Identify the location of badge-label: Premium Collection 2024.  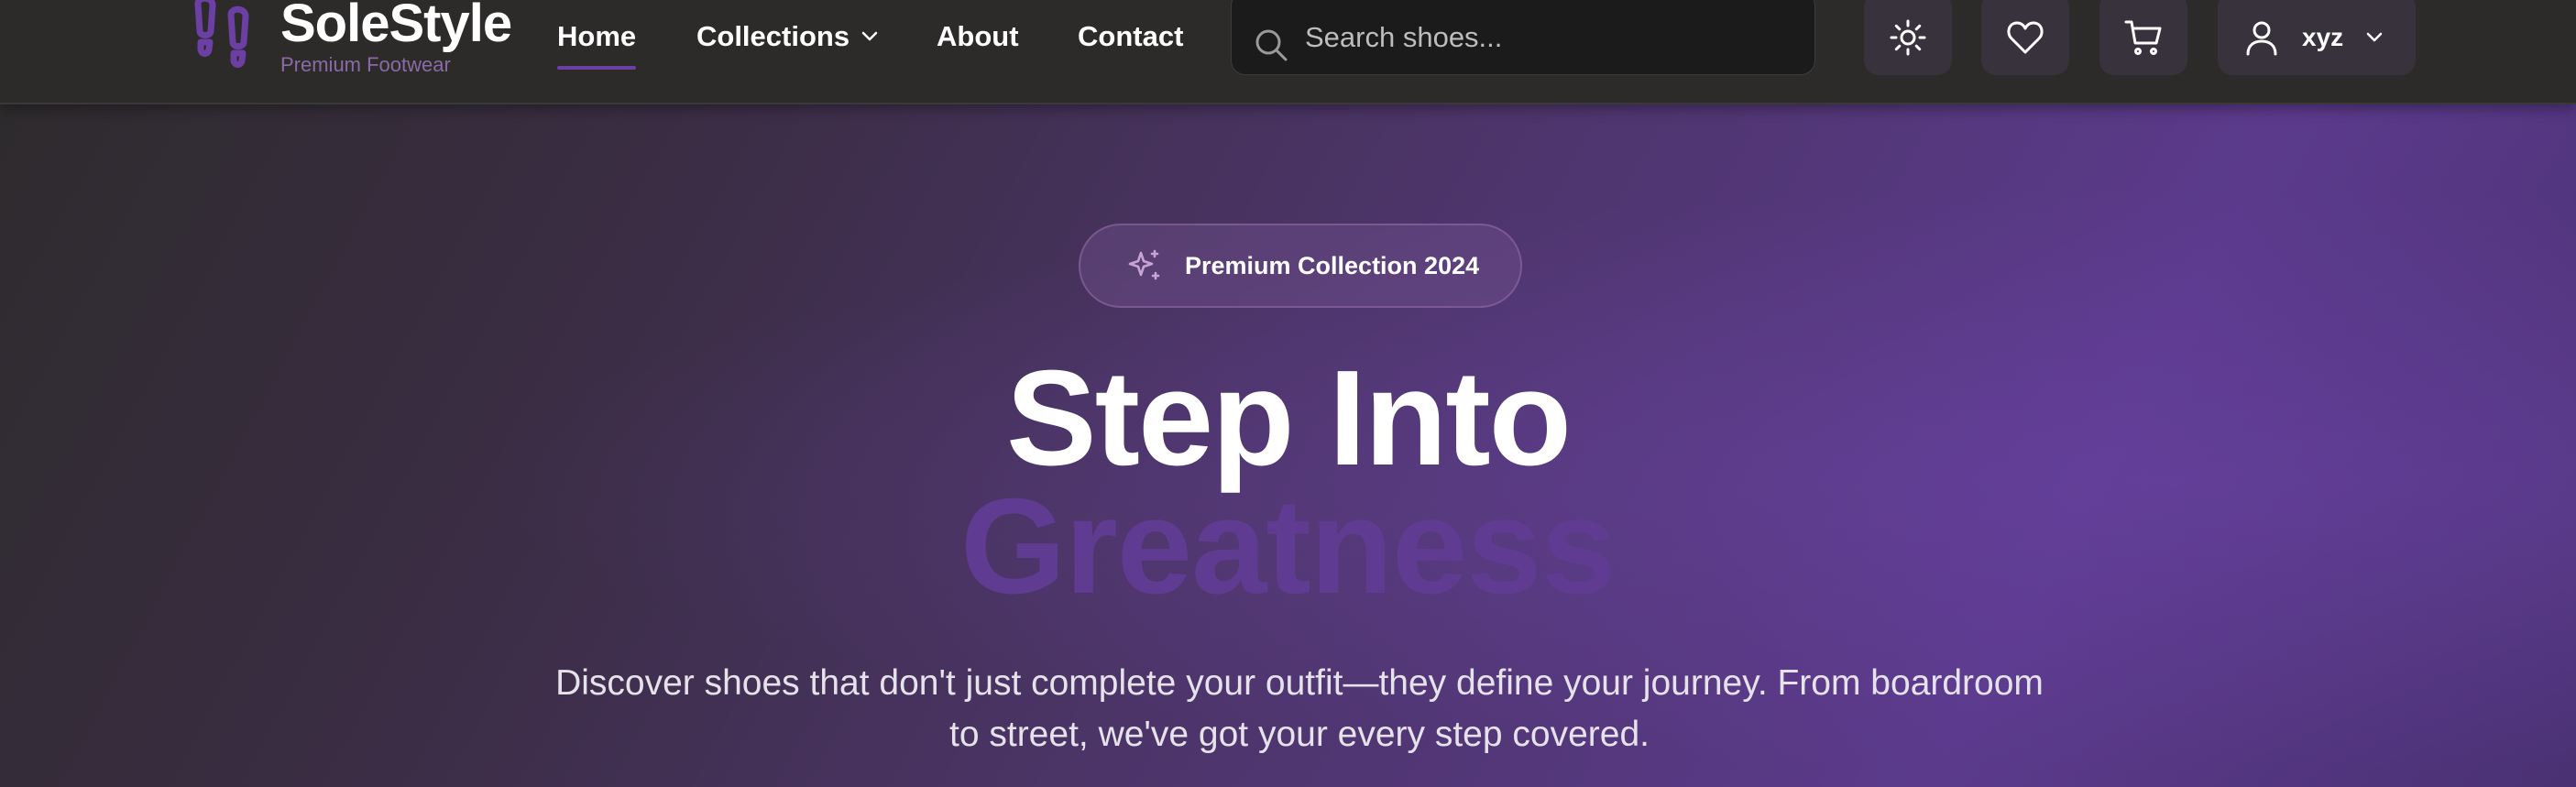
(1332, 265).